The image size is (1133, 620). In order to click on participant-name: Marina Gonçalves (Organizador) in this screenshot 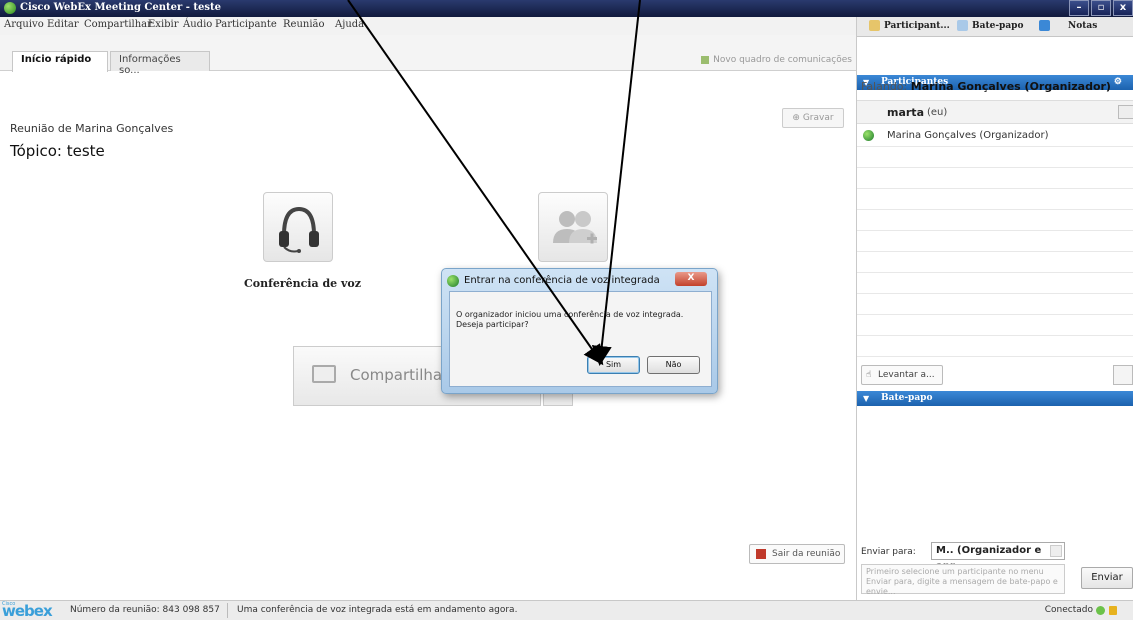, I will do `click(968, 135)`.